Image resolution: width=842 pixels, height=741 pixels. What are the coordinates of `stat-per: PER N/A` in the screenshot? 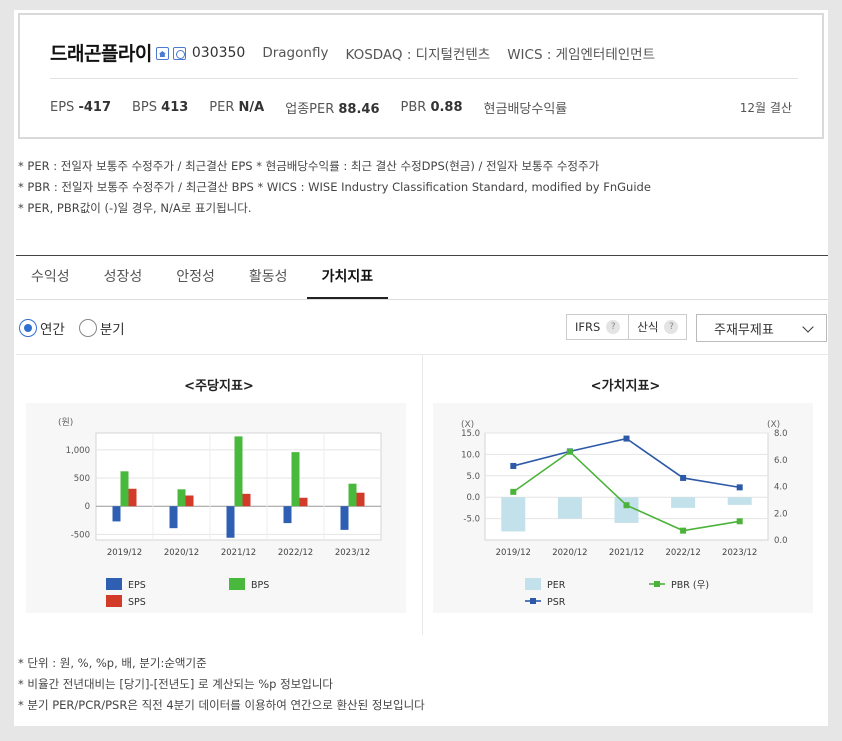 It's located at (236, 107).